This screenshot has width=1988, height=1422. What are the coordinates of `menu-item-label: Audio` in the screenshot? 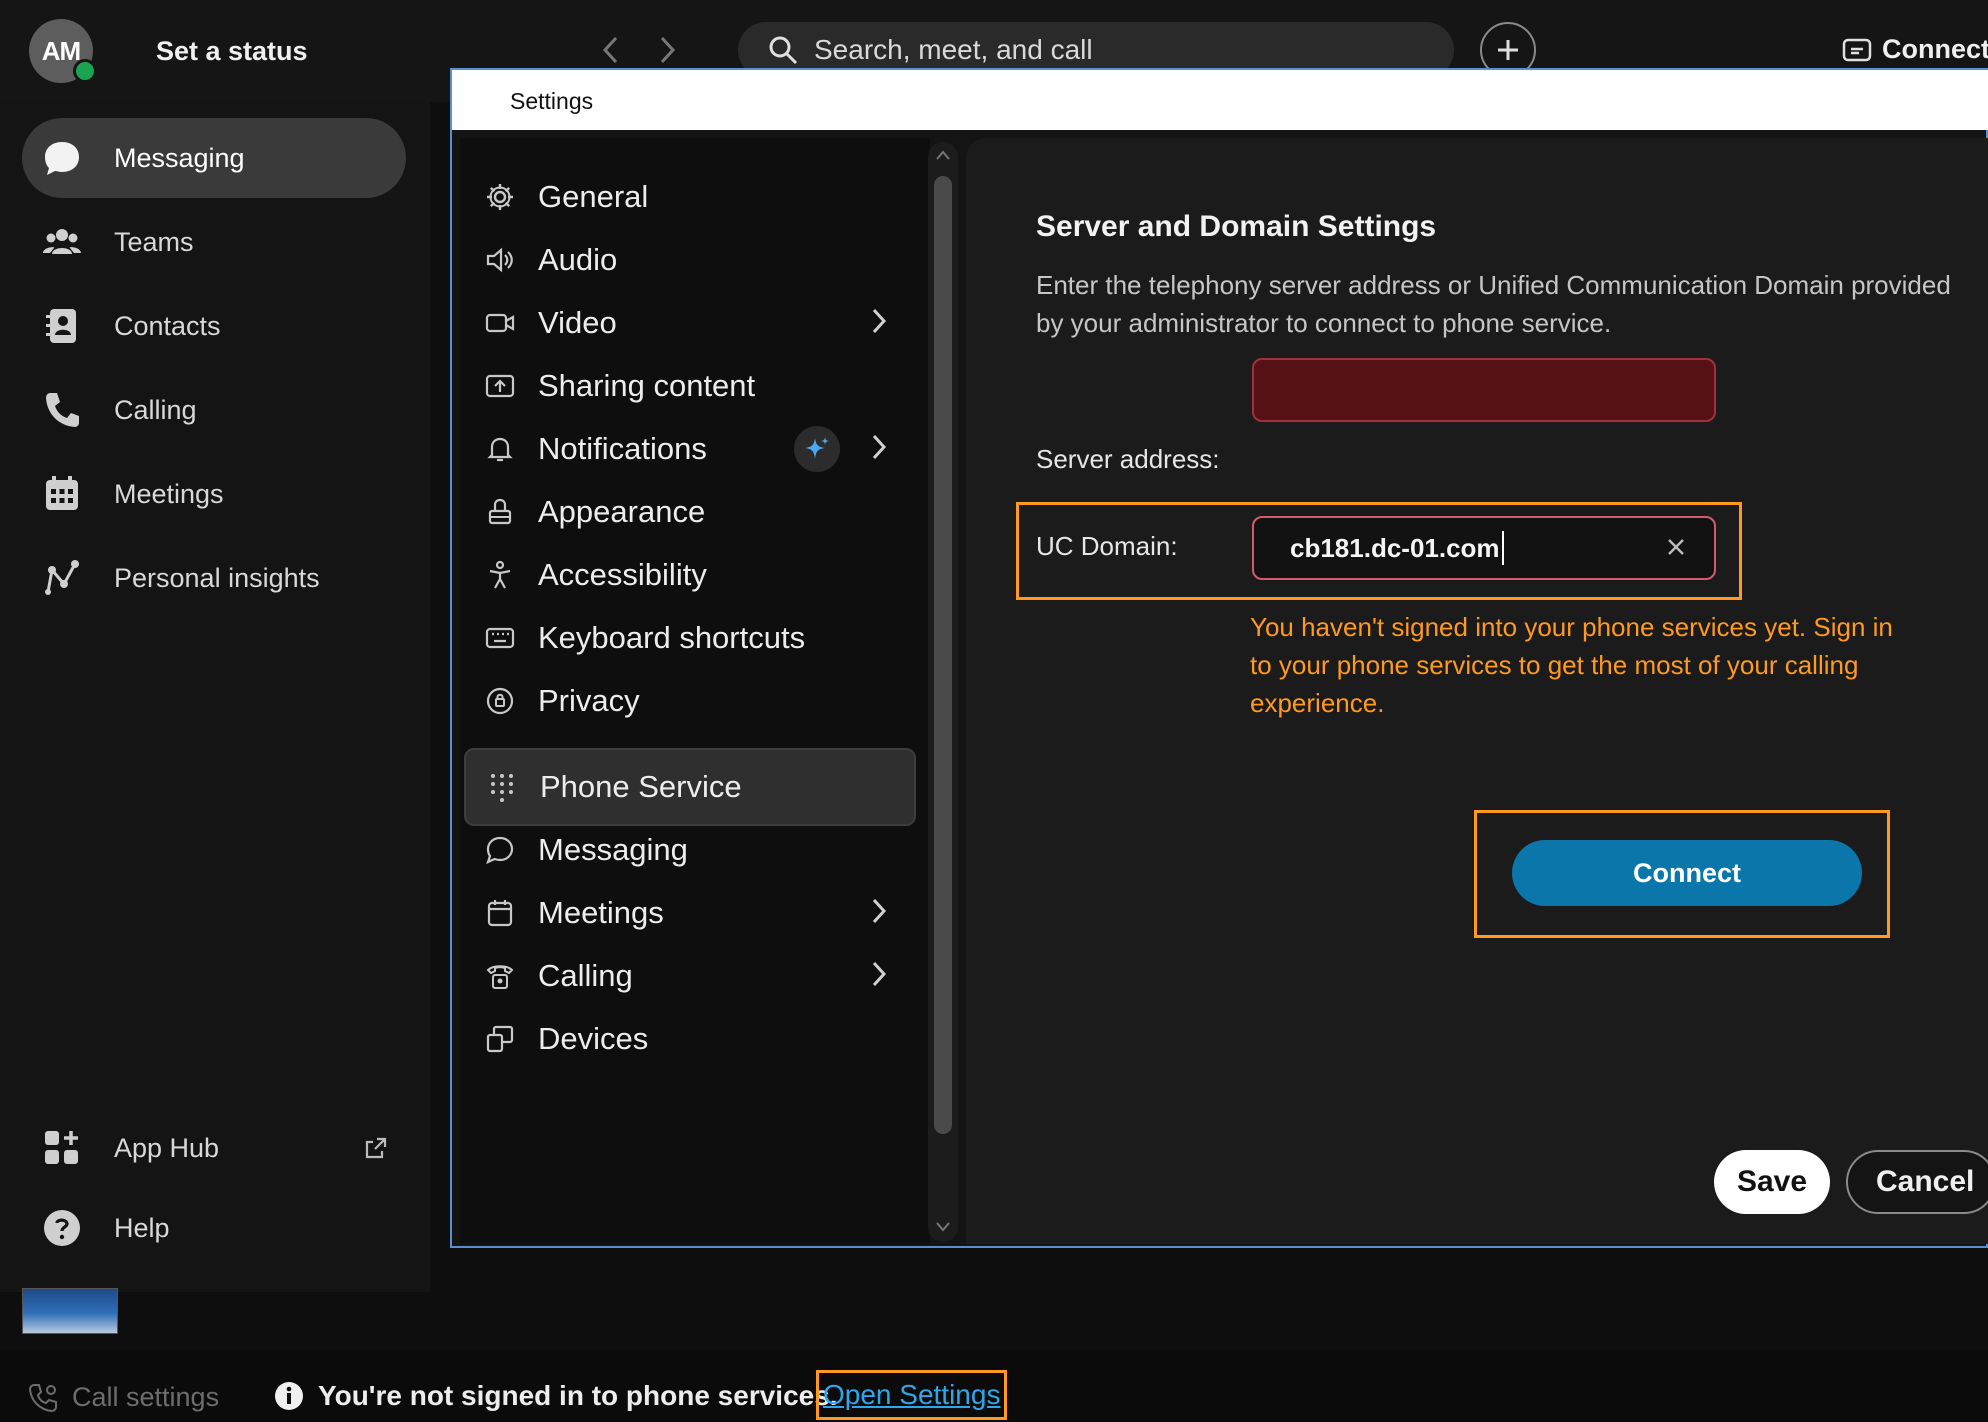 It's located at (578, 259).